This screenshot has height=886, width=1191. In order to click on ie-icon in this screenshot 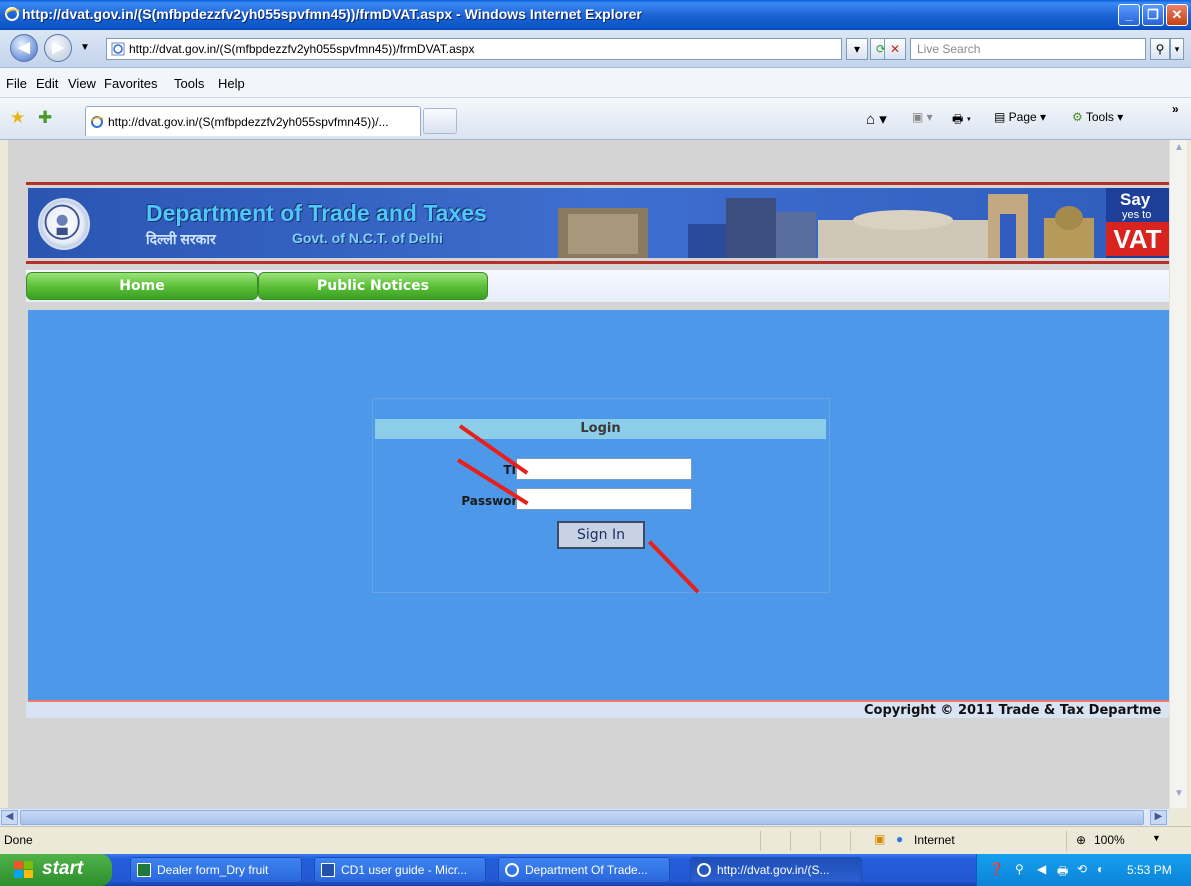, I will do `click(12, 14)`.